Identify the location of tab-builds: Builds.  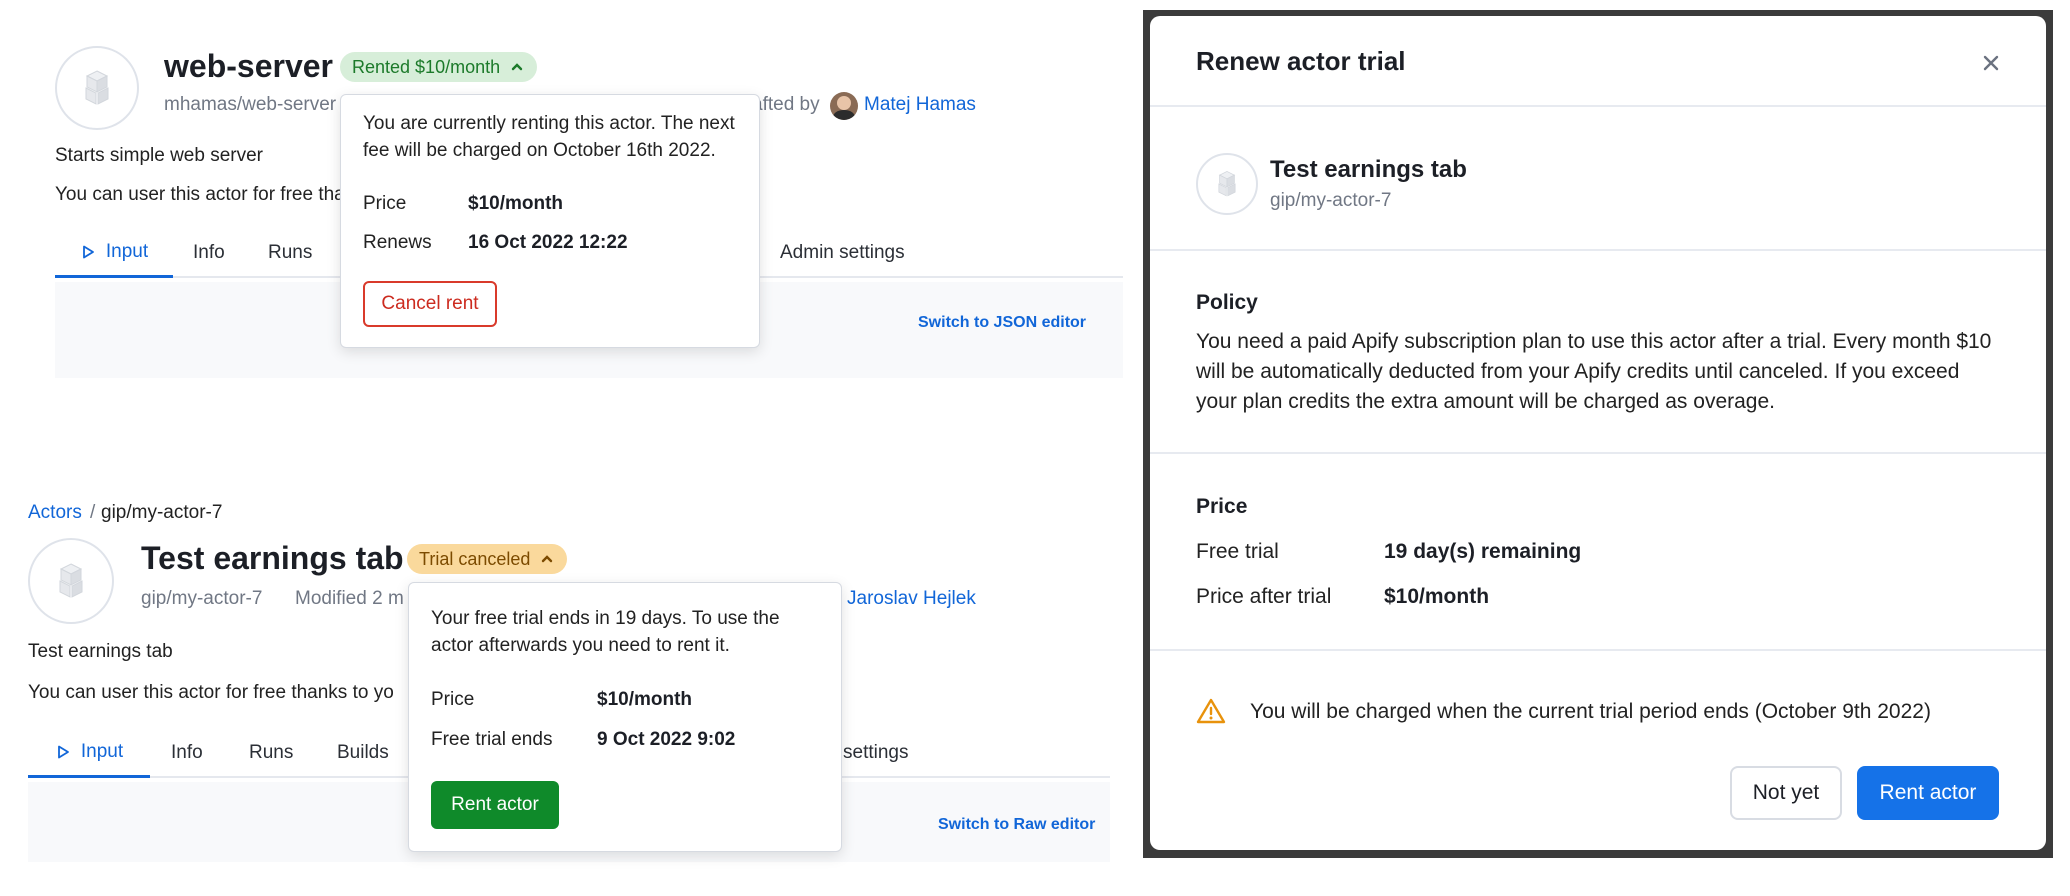
(363, 753).